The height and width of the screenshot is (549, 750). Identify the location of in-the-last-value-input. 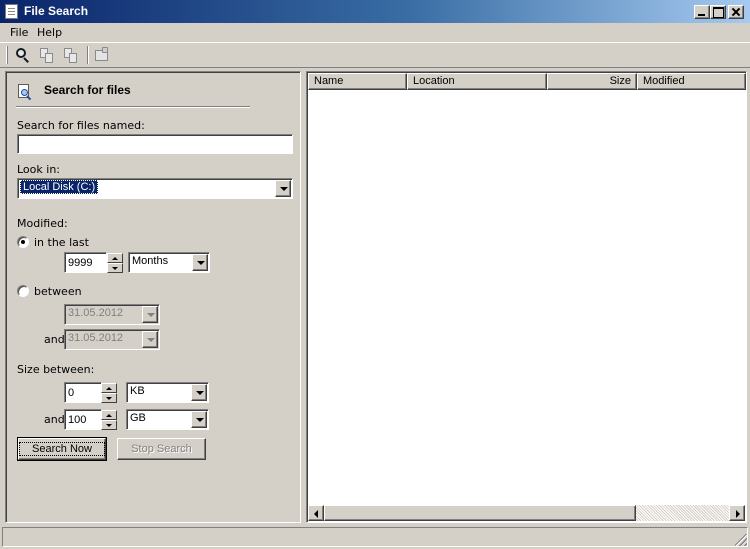
(85, 262).